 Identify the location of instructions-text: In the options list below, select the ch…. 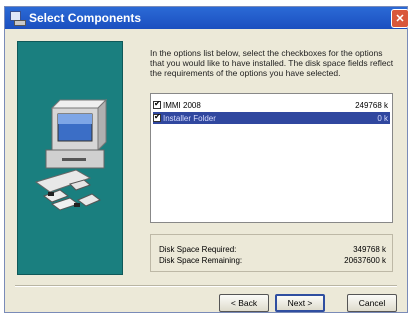
(272, 63).